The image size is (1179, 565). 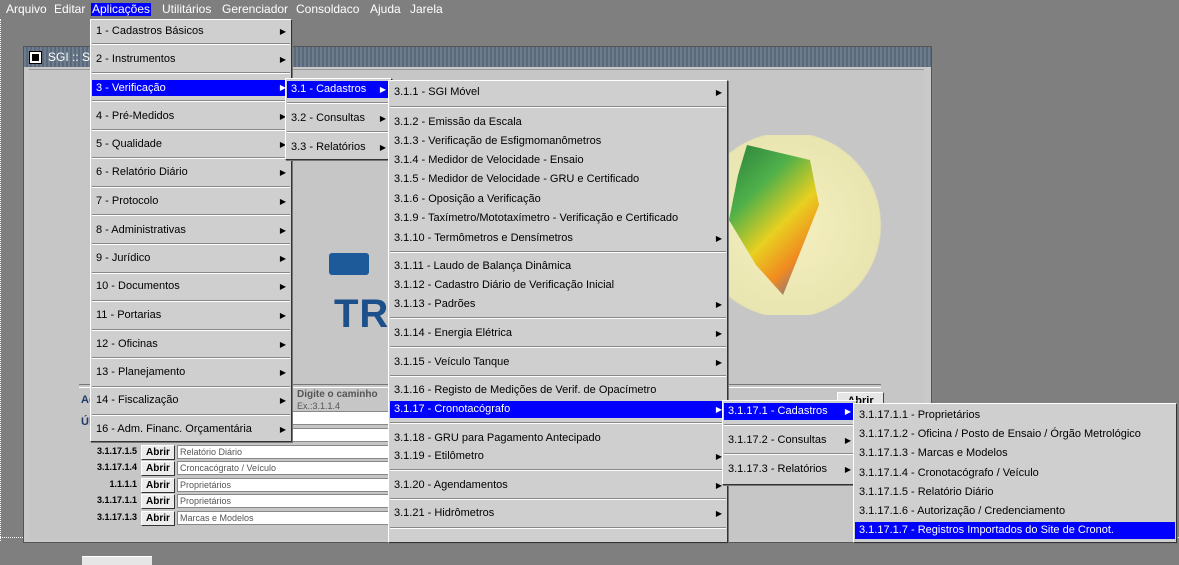 I want to click on menu-item-3-1-17-1: 3.1.17.1 - Cadastros ▶, so click(x=789, y=411).